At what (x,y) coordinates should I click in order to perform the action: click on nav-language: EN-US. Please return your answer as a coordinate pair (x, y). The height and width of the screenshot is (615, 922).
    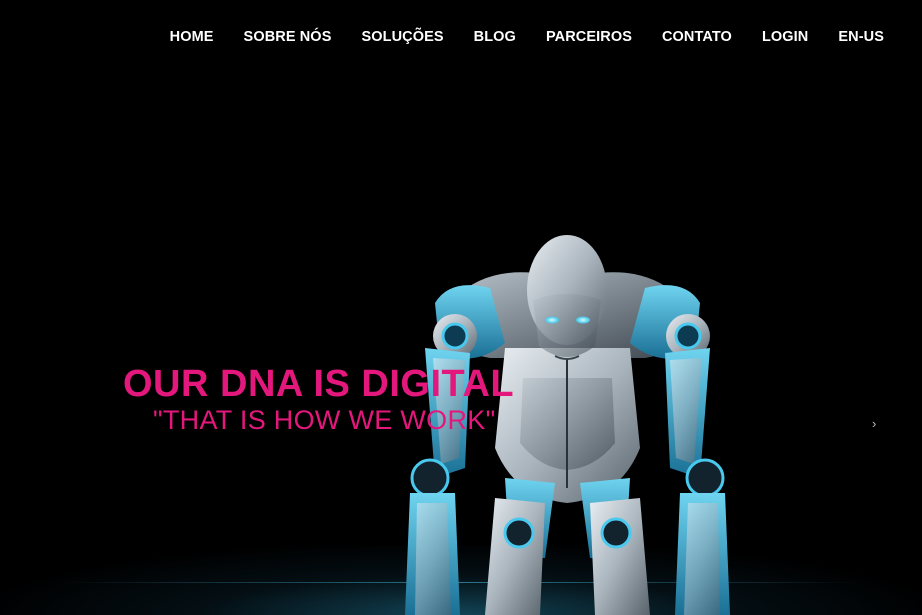
    Looking at the image, I should click on (861, 37).